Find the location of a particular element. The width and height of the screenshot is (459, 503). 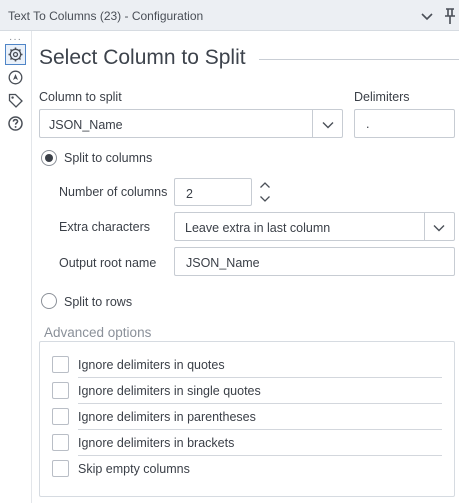

split-to-rows-radio is located at coordinates (49, 301).